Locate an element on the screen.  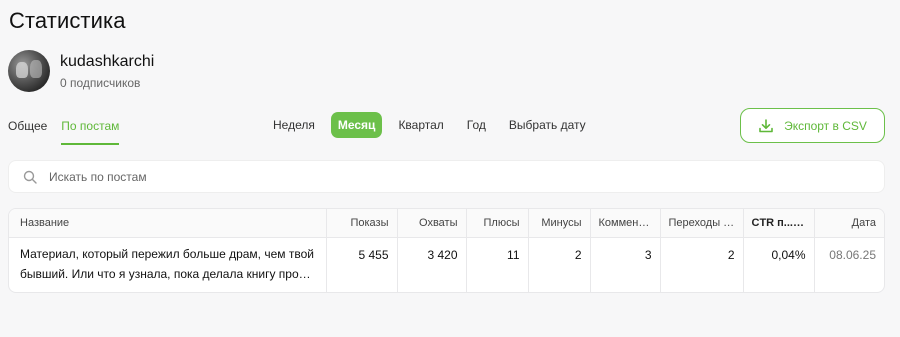
pluses-cell: 11 is located at coordinates (497, 264).